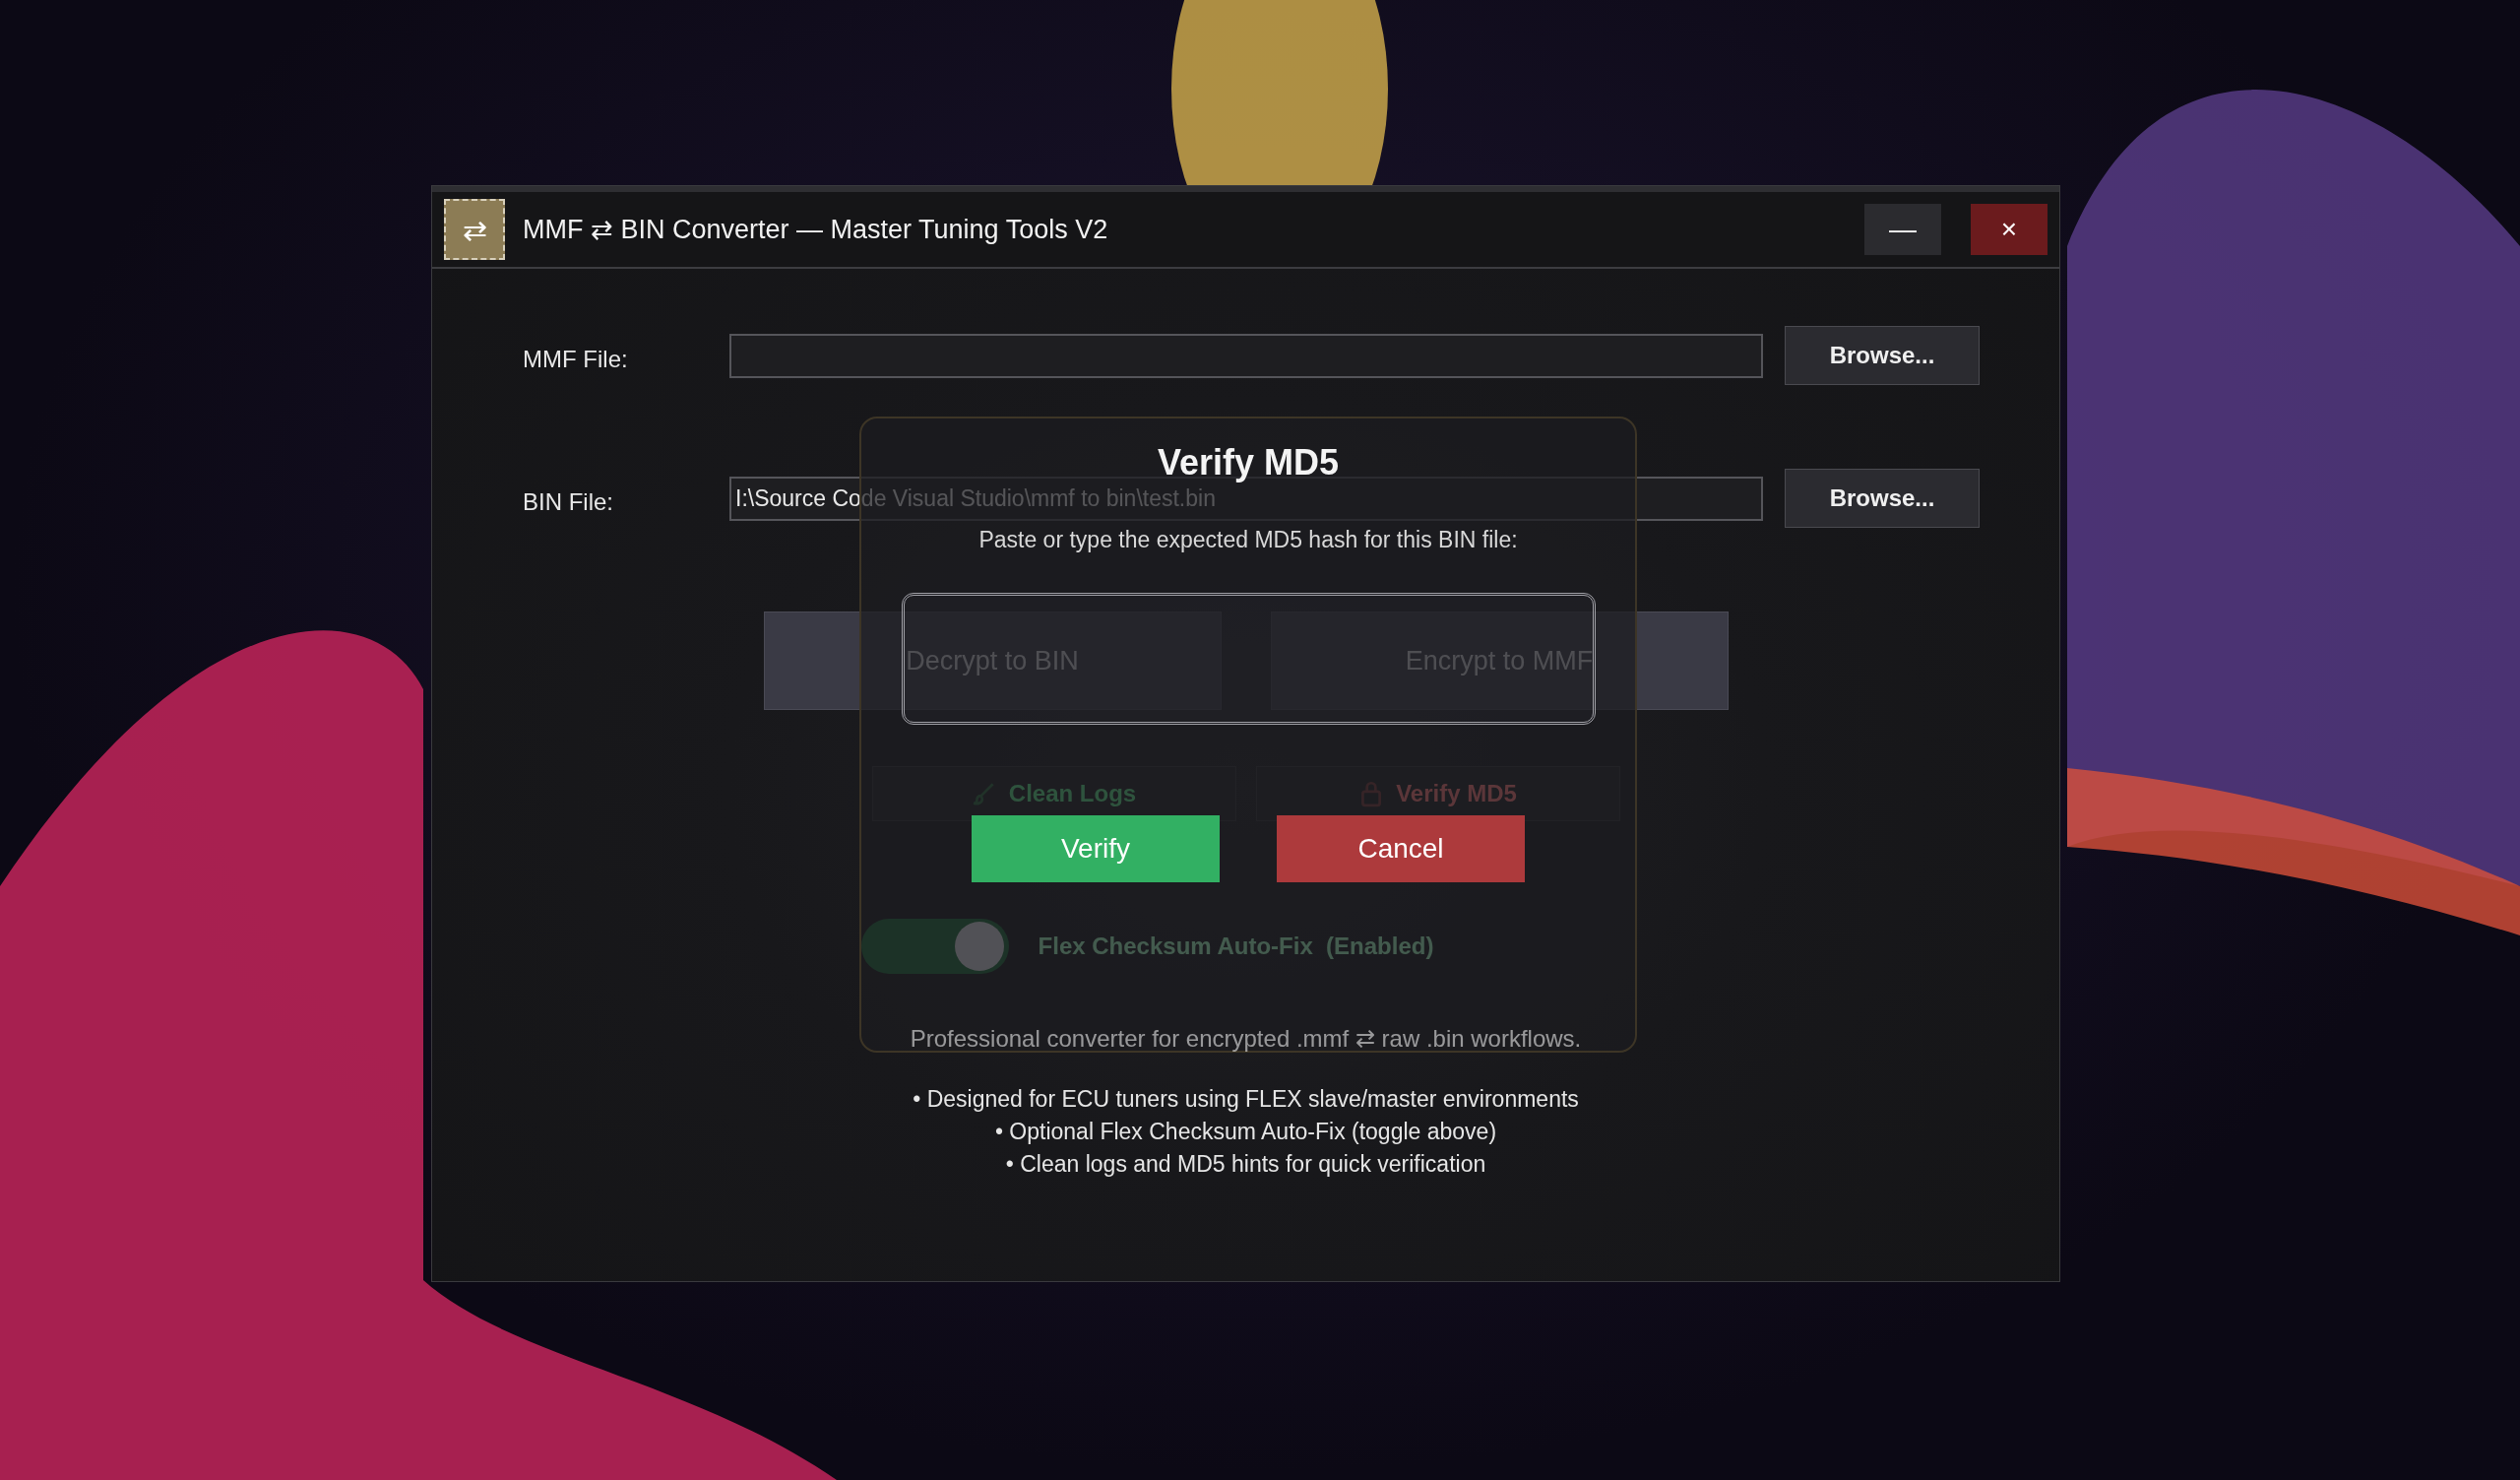  I want to click on dialog-title: Verify MD5, so click(1248, 462).